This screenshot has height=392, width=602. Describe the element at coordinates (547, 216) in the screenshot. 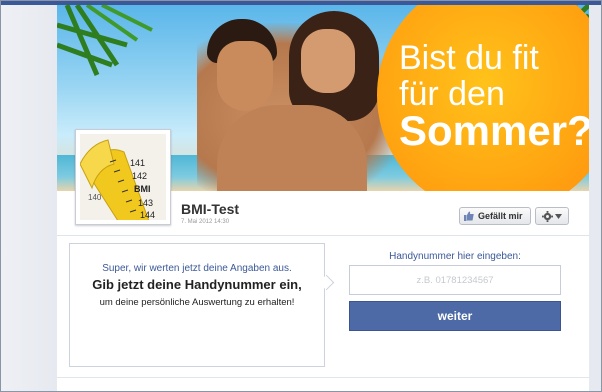

I see `gear-icon` at that location.